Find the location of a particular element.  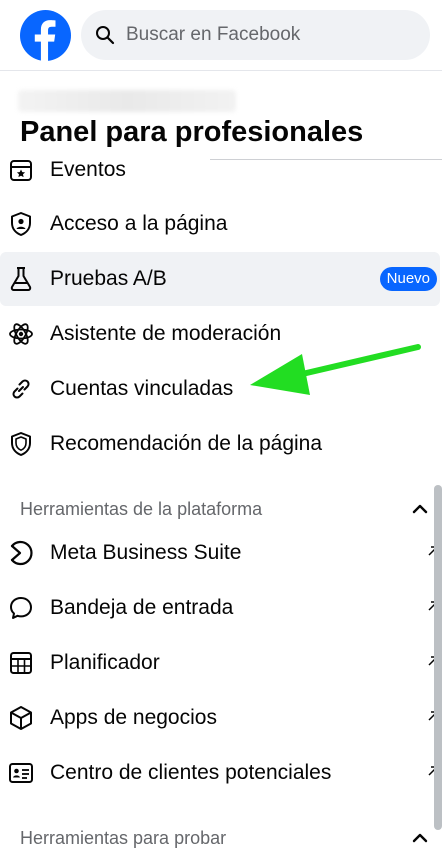

menu-item-label: Centro de clientes potenciales is located at coordinates (191, 772).